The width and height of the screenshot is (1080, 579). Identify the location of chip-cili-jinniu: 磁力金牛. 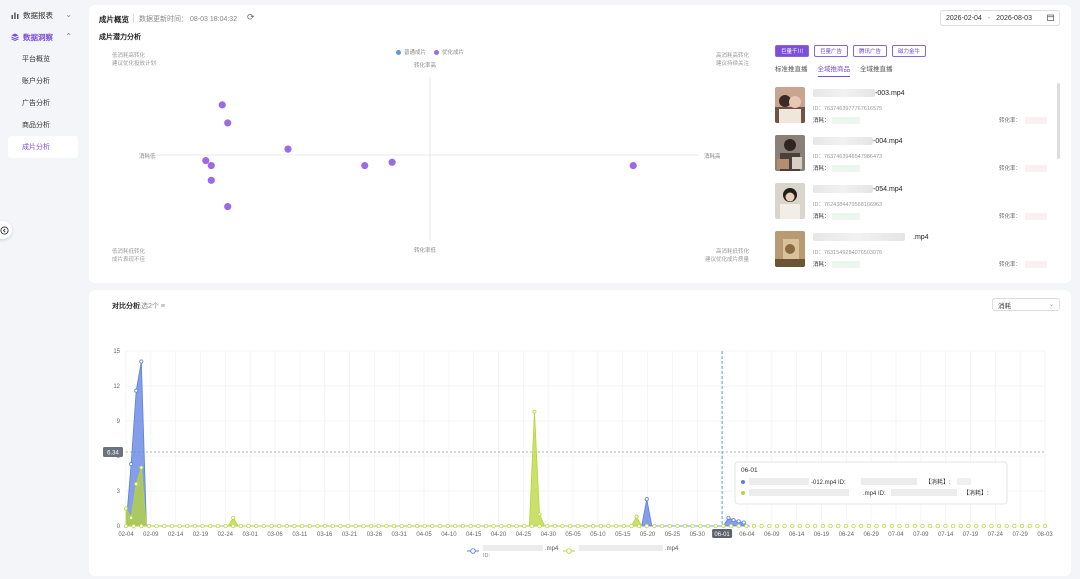
(909, 51).